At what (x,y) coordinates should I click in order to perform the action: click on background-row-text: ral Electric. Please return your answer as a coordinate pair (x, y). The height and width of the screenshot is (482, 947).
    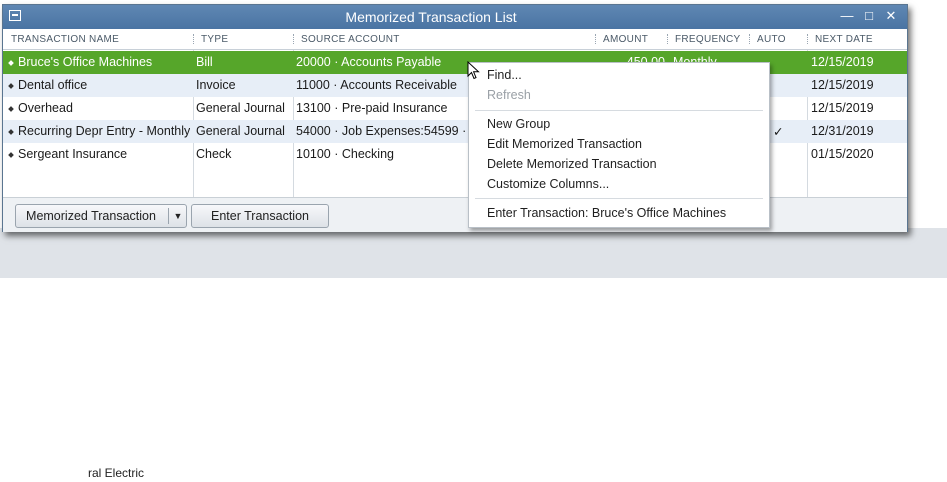
    Looking at the image, I should click on (116, 473).